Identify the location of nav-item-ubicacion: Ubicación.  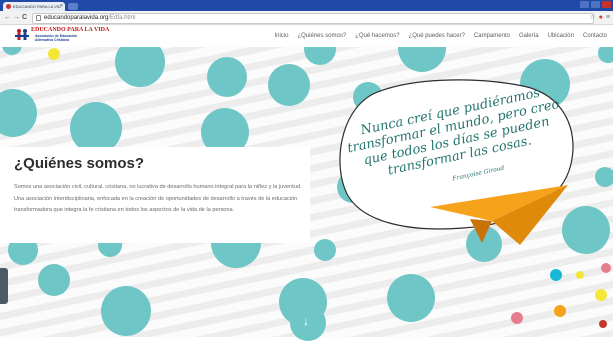
(561, 36).